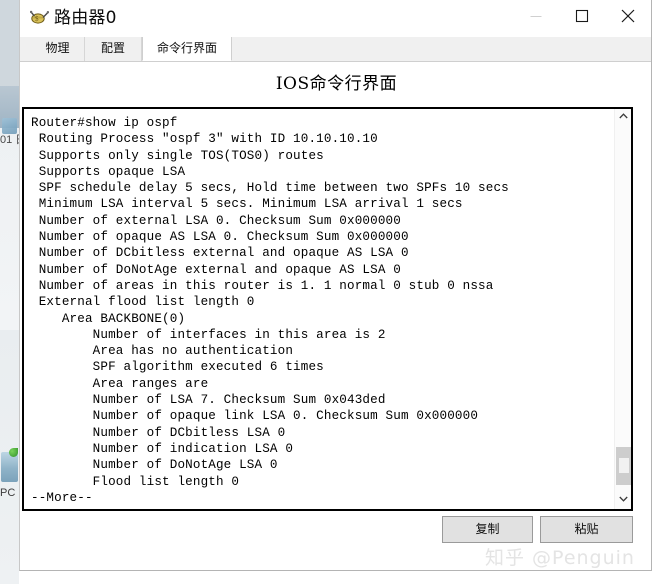 This screenshot has width=655, height=584. I want to click on background-leaf-icon, so click(13, 452).